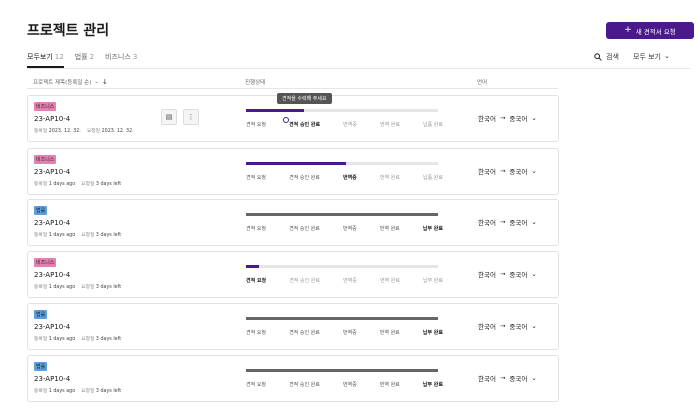 The width and height of the screenshot is (700, 417). What do you see at coordinates (45, 60) in the screenshot?
I see `tab-all: 모두보기 12` at bounding box center [45, 60].